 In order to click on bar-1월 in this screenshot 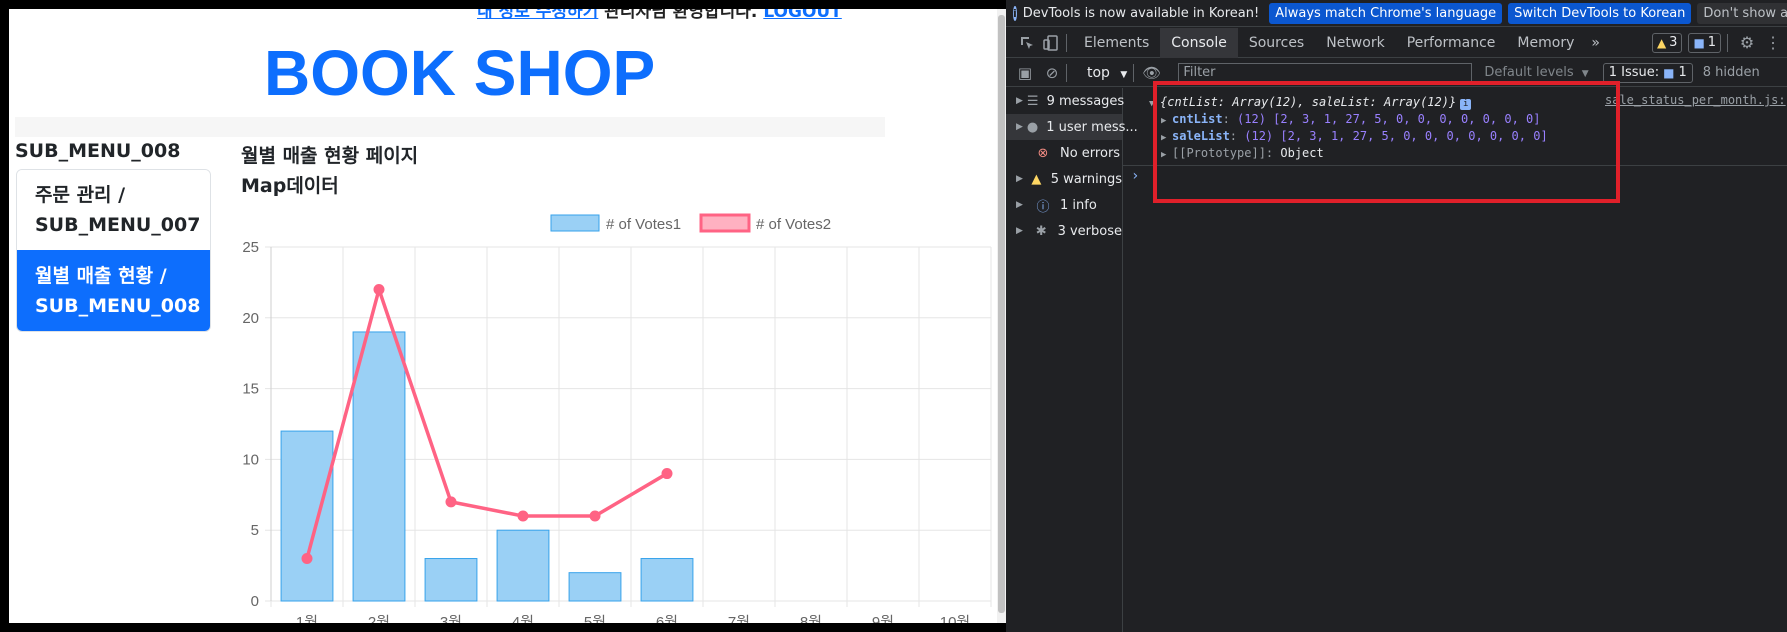, I will do `click(307, 516)`.